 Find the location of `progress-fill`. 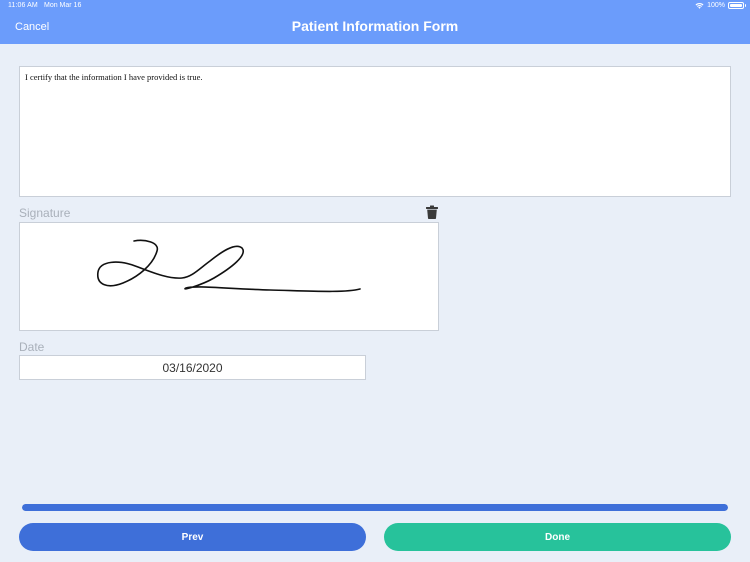

progress-fill is located at coordinates (375, 507).